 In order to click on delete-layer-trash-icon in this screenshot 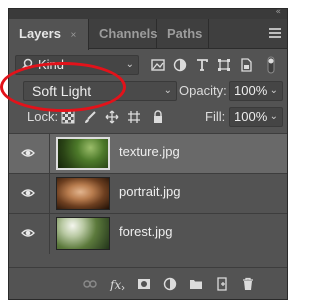, I will do `click(248, 284)`.